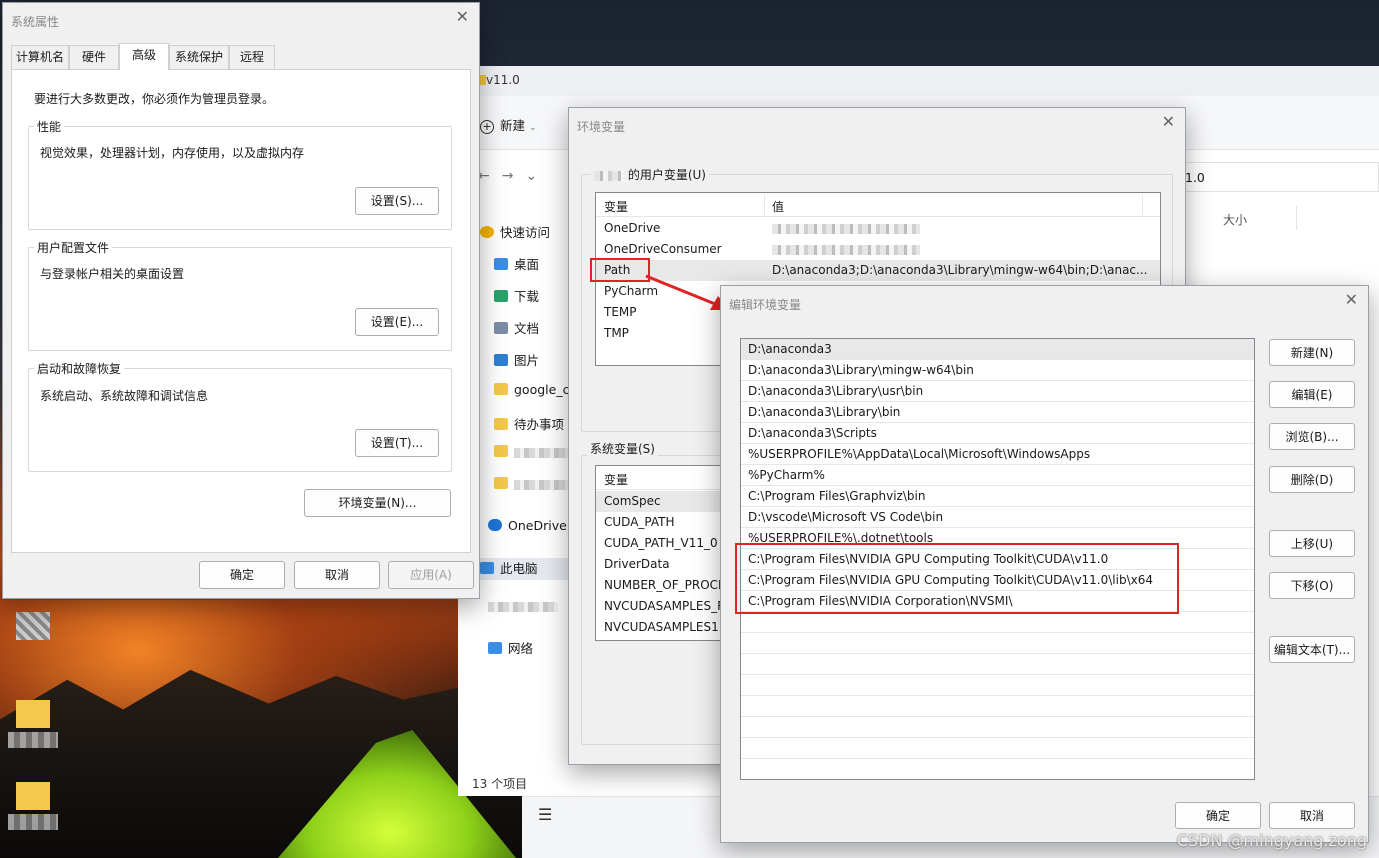 Image resolution: width=1379 pixels, height=858 pixels. I want to click on list-item: OneDrive, so click(878, 228).